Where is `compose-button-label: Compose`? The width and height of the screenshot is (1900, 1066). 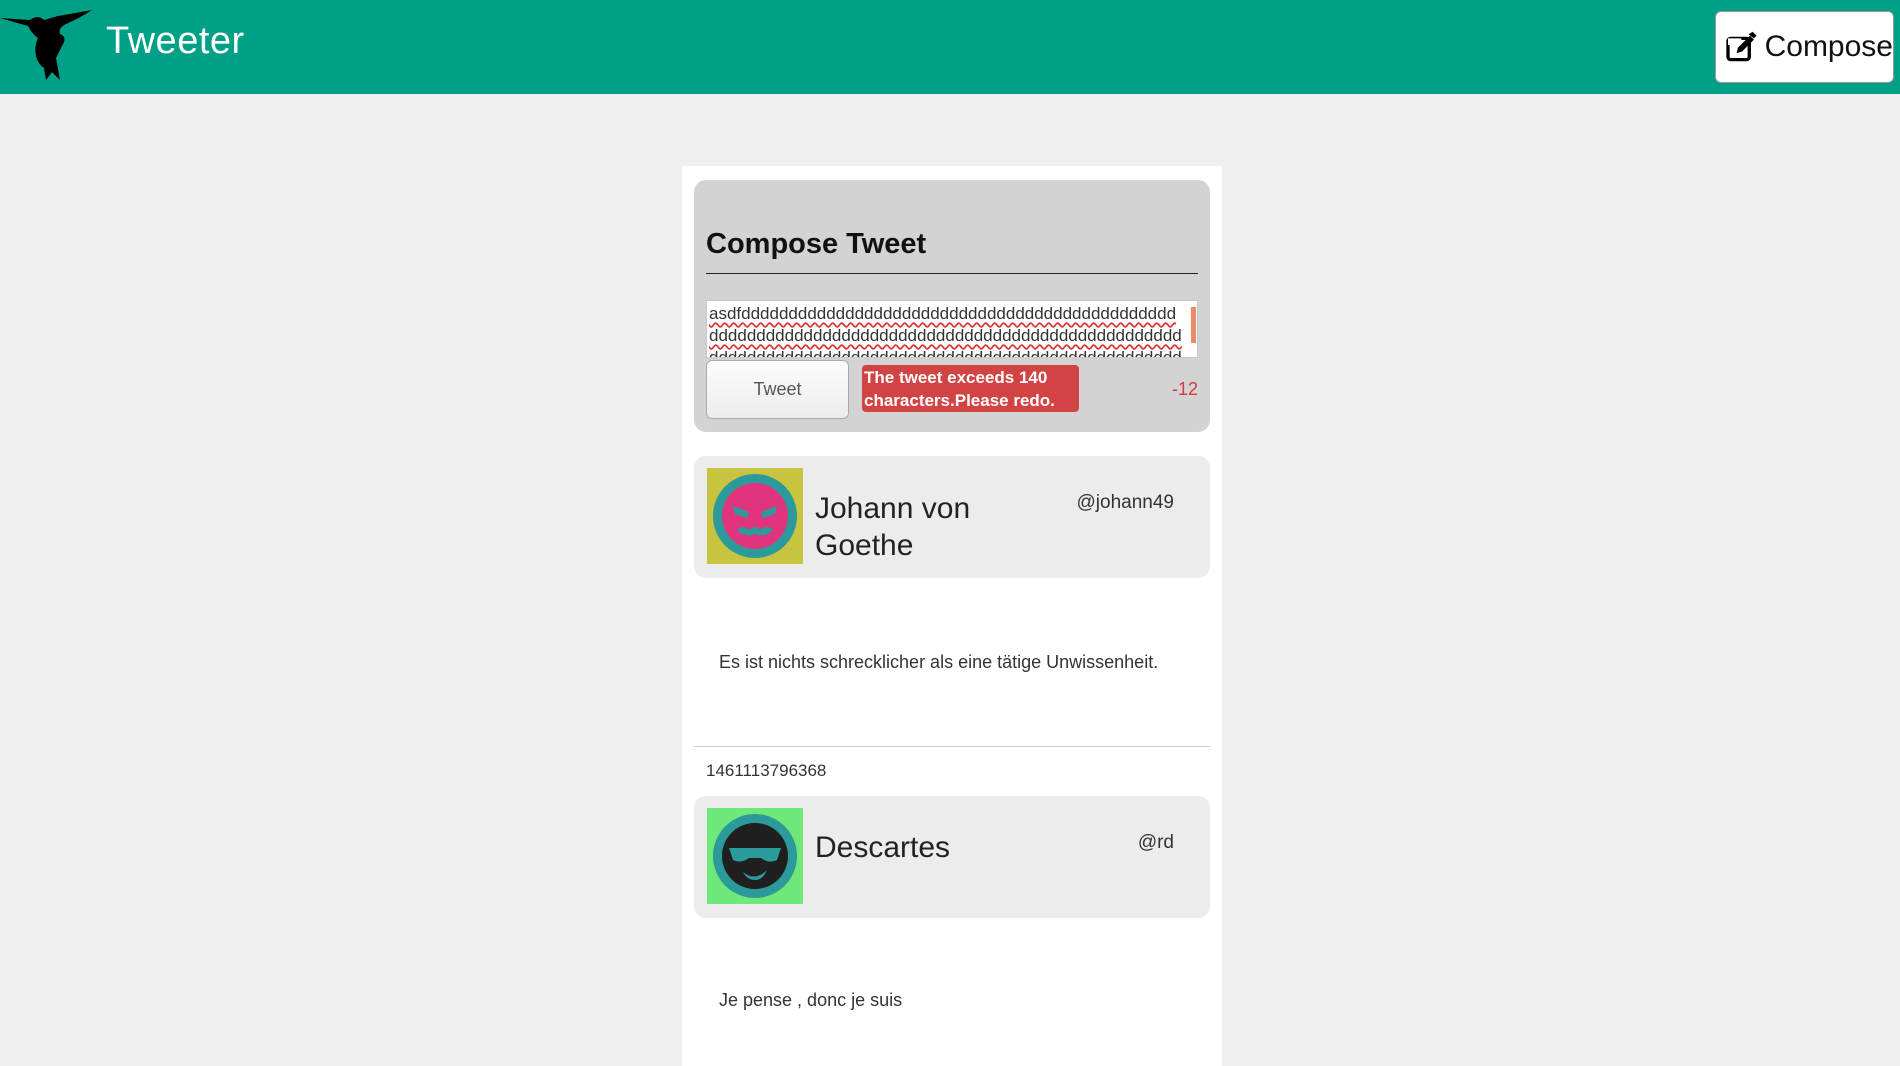 compose-button-label: Compose is located at coordinates (1828, 46).